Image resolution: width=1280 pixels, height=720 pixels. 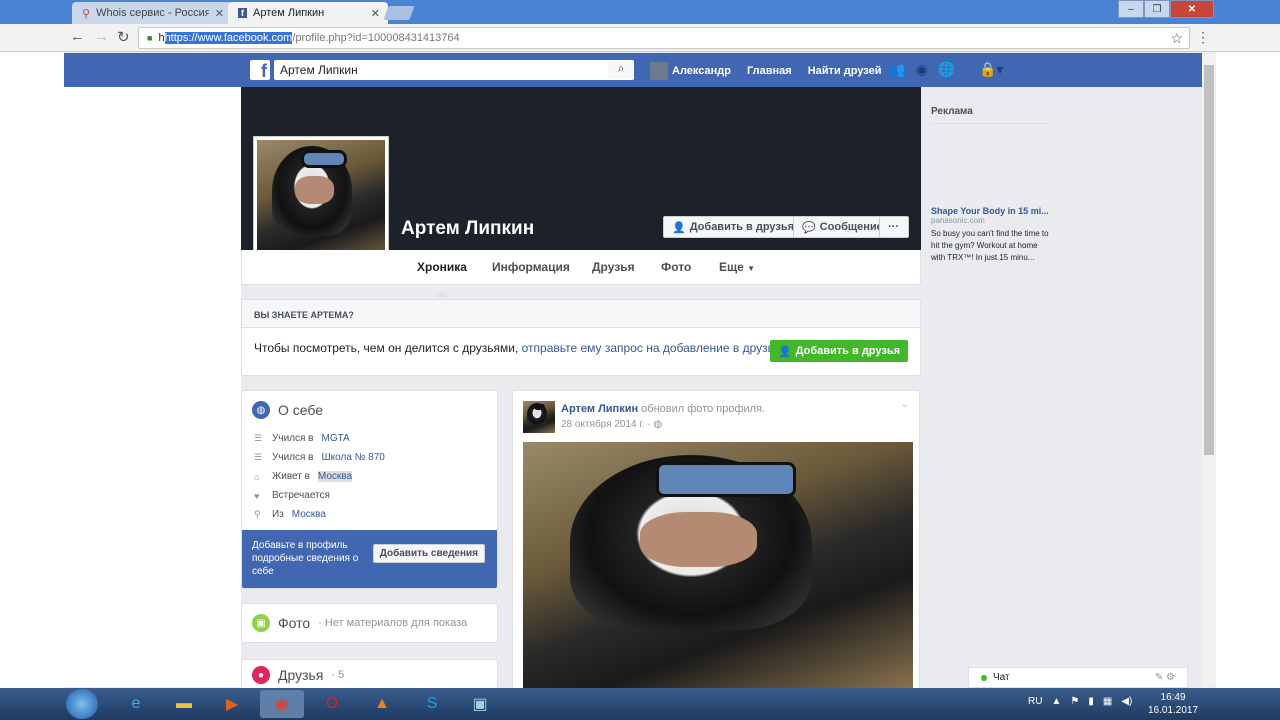 I want to click on system-tray: RU ▲ ⚑ ▮ ▦ ◀), so click(x=1080, y=701).